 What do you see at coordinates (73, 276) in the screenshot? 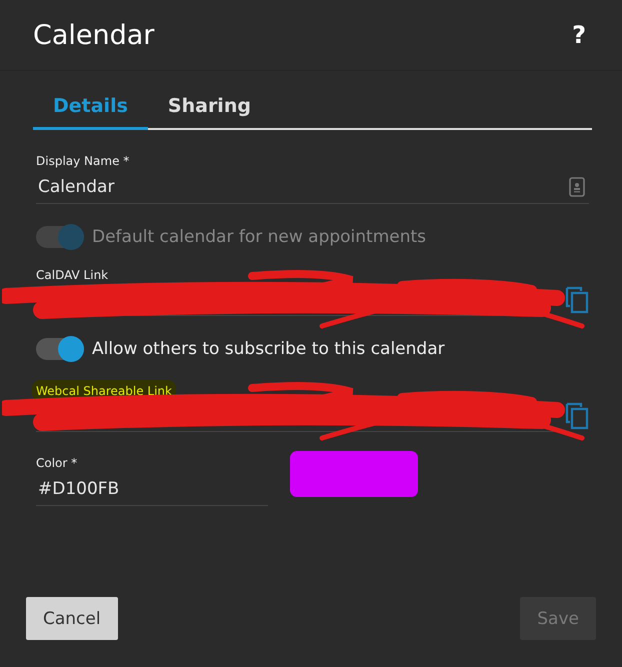
I see `field-label: CalDAV Link` at bounding box center [73, 276].